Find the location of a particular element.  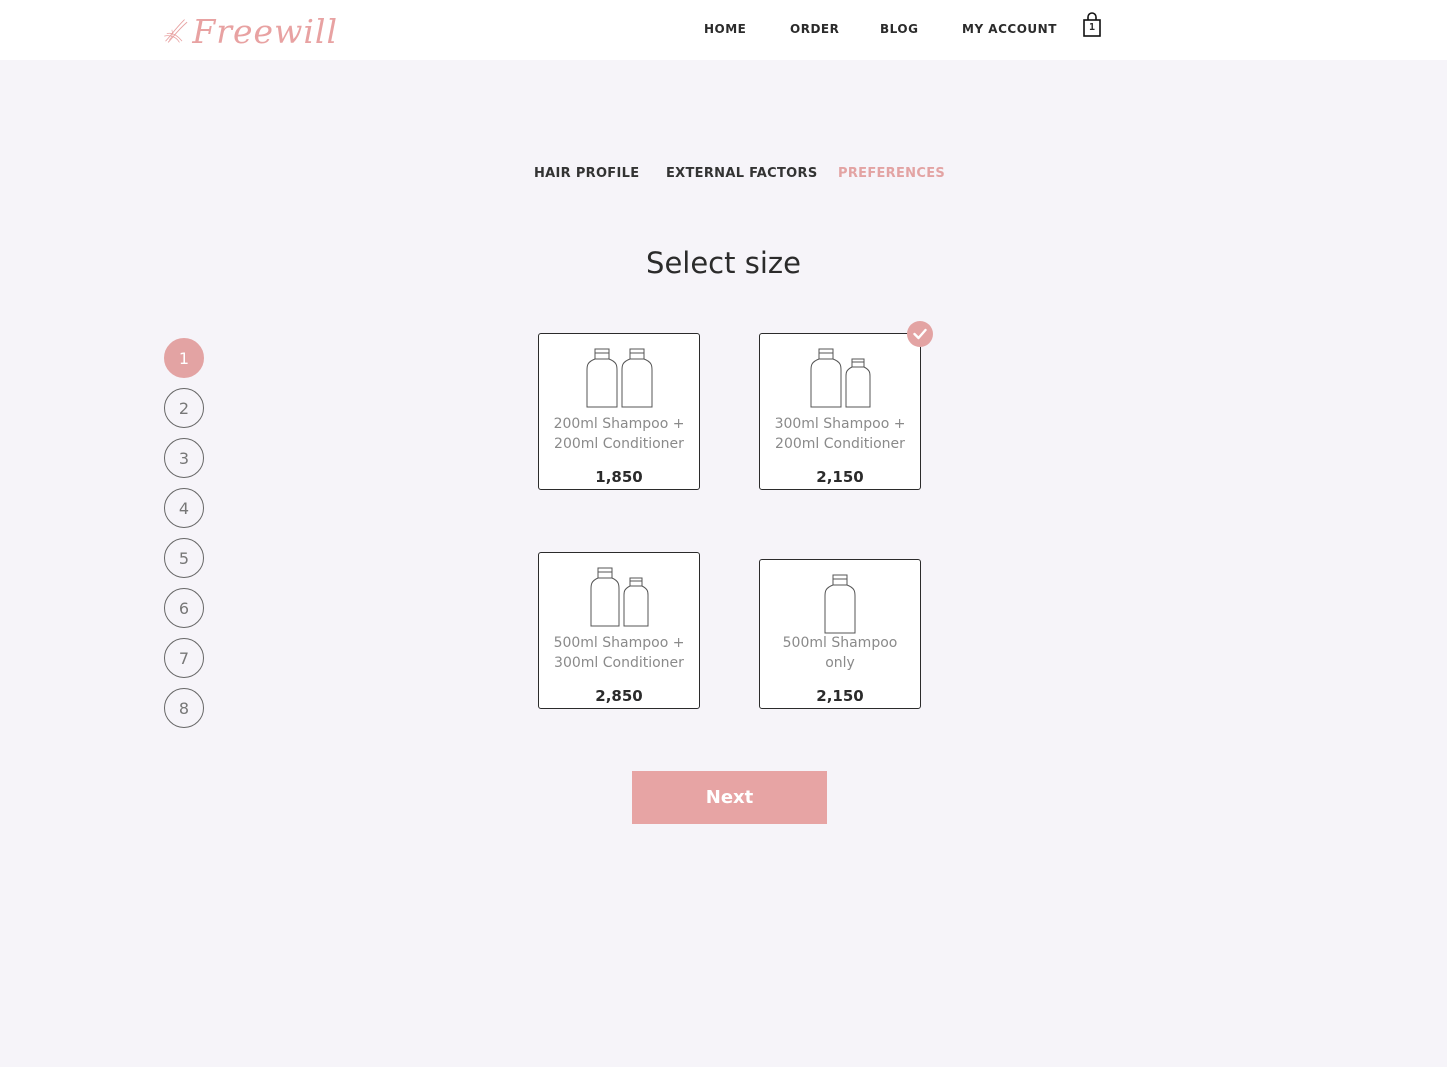

tab-external-factors: EXTERNAL FACTORS is located at coordinates (742, 173).